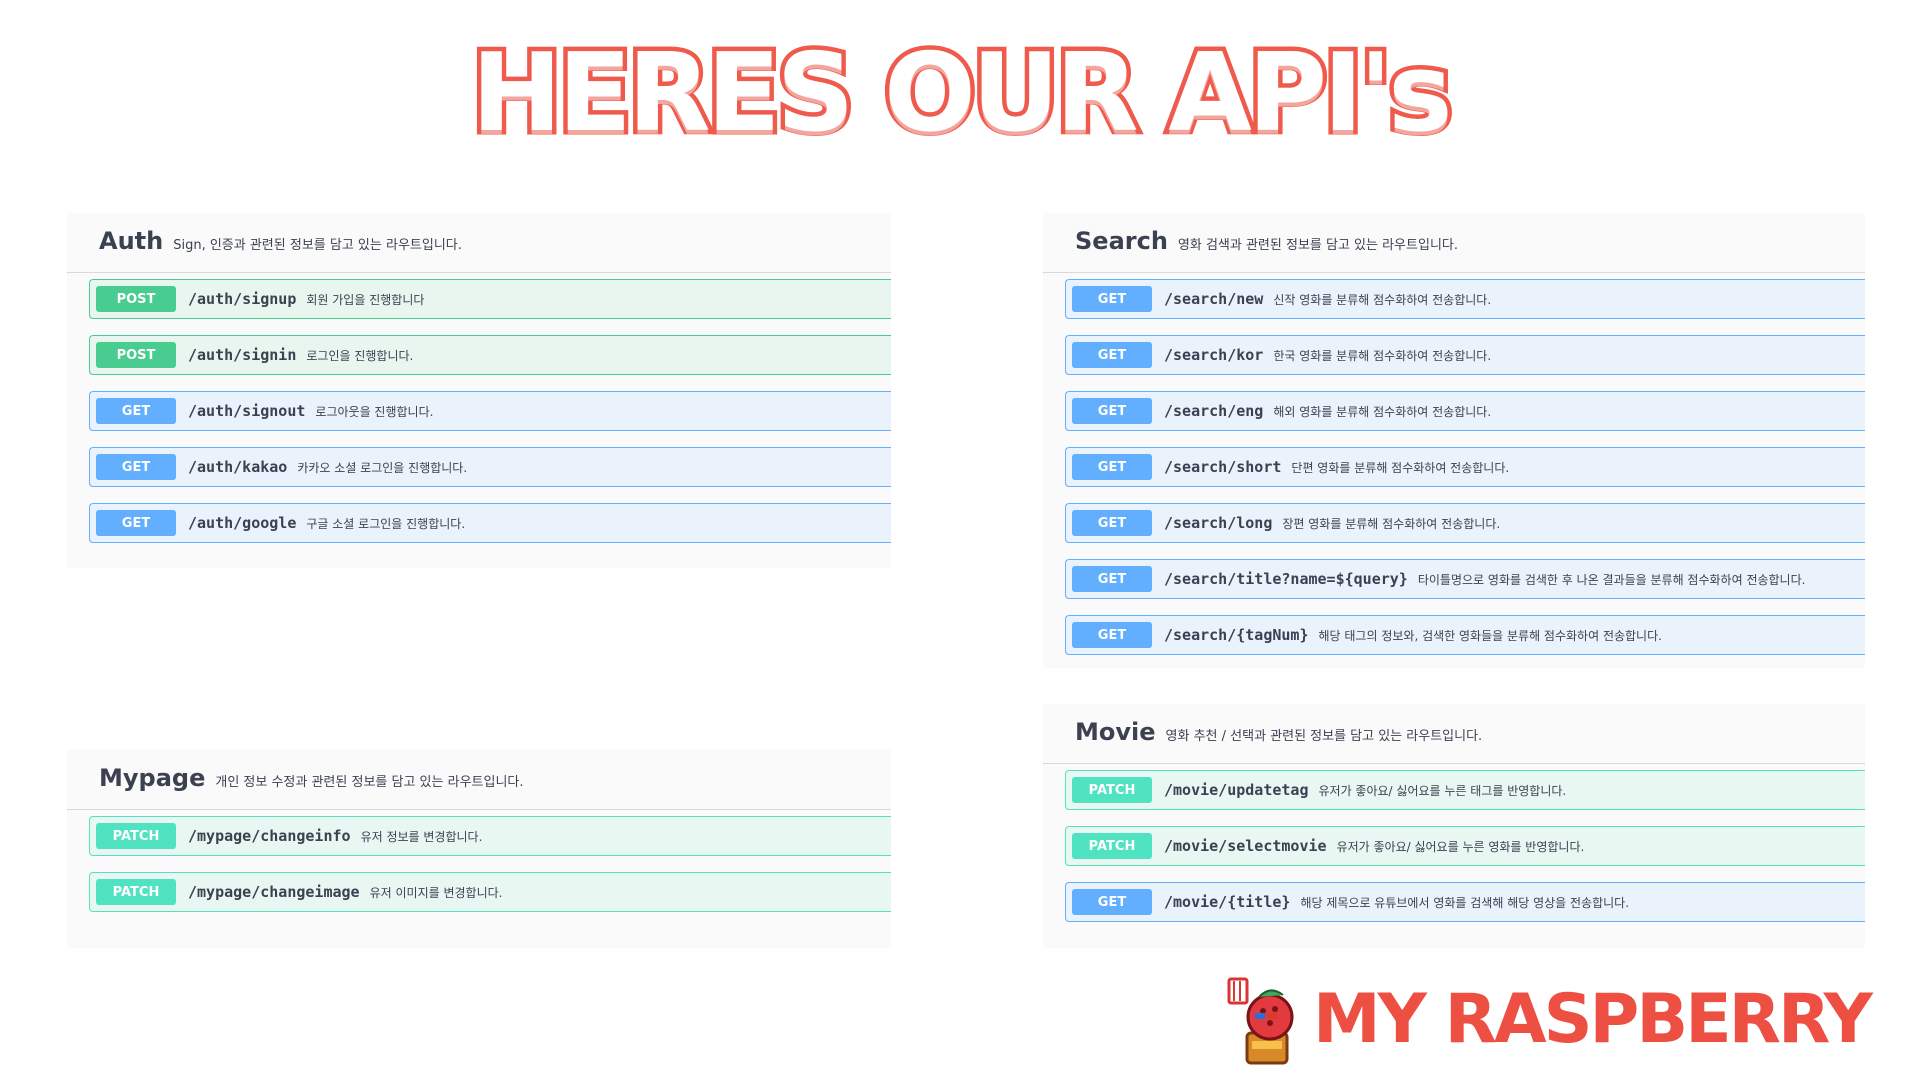 The height and width of the screenshot is (1080, 1920). I want to click on operation-summary: 해당 태그의 정보와, 검색한 영화들을 분류해 점수화하여 전송합니다., so click(1490, 635).